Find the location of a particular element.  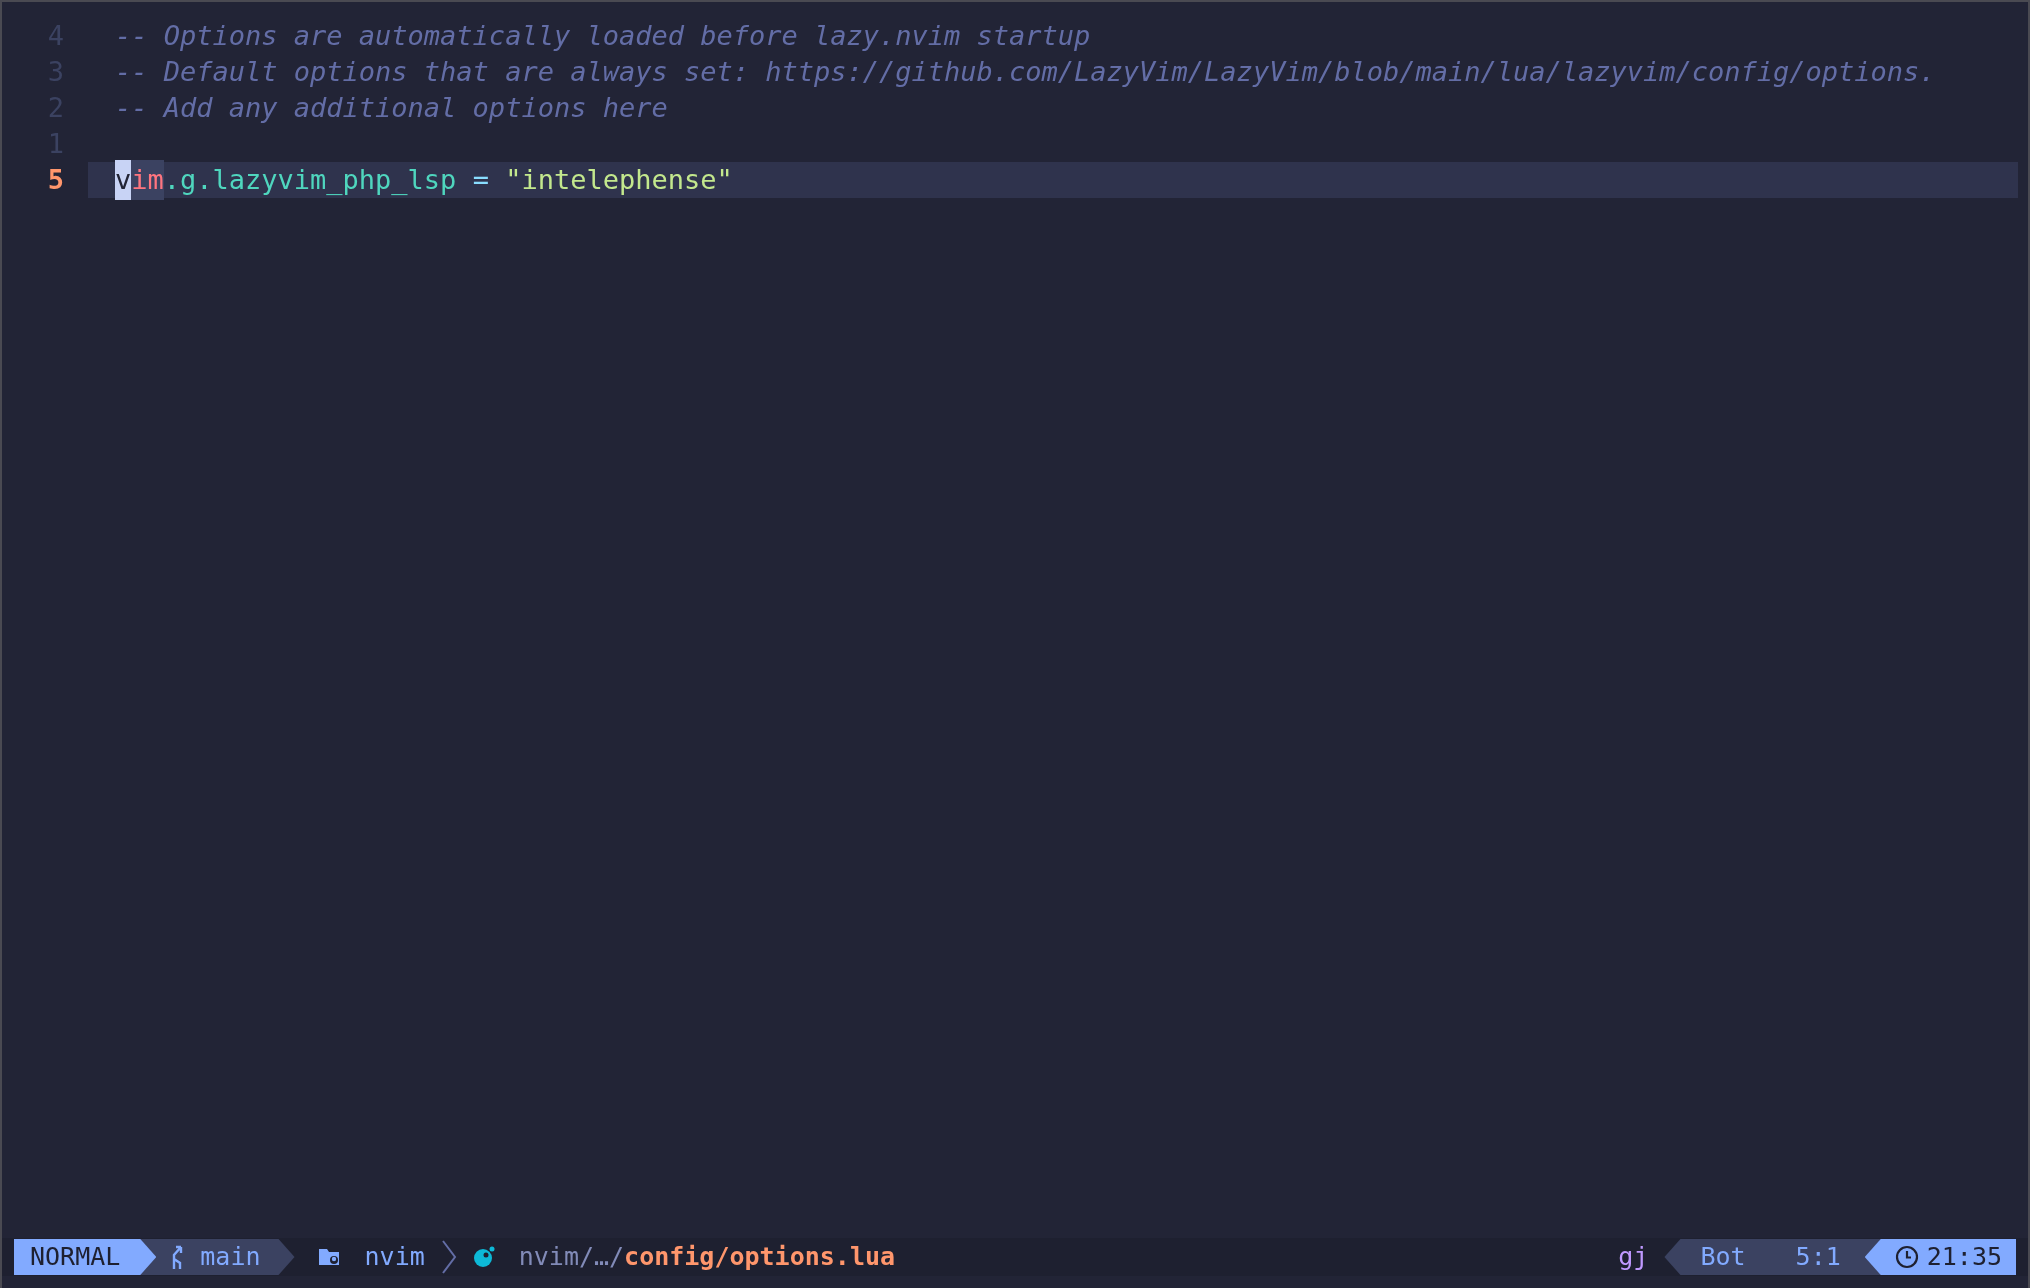

line-number: 5 is located at coordinates (55, 179).